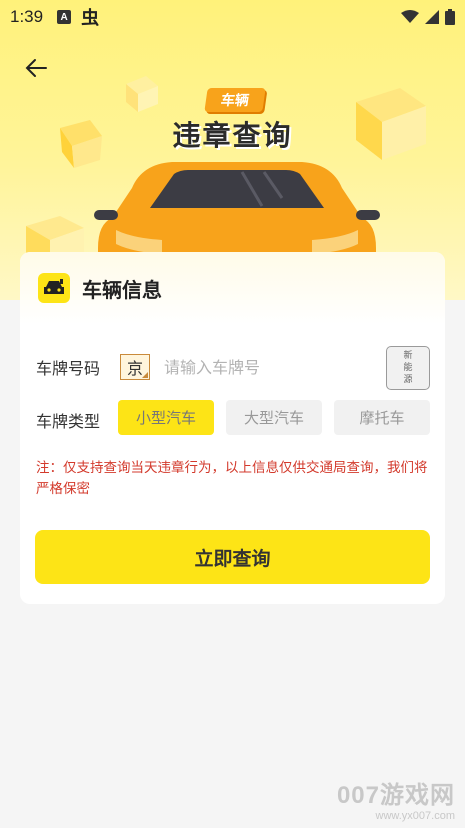 This screenshot has width=465, height=828. Describe the element at coordinates (232, 135) in the screenshot. I see `page-title: 违章查询` at that location.